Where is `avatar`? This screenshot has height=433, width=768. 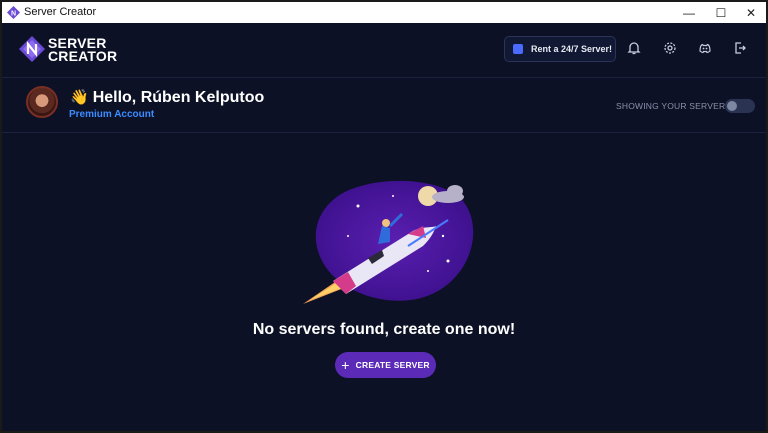
avatar is located at coordinates (42, 102).